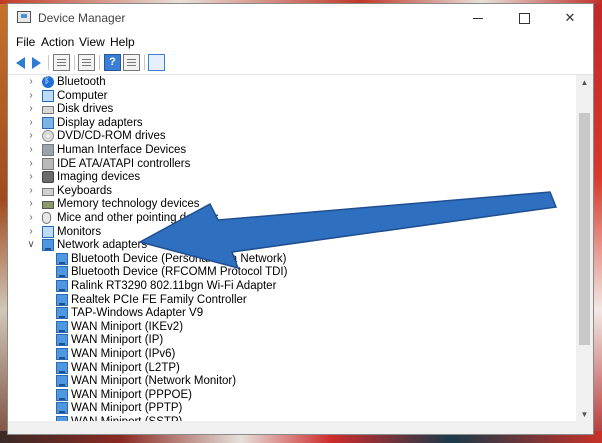 Image resolution: width=602 pixels, height=443 pixels. Describe the element at coordinates (156, 62) in the screenshot. I see `scan-hardware-button` at that location.